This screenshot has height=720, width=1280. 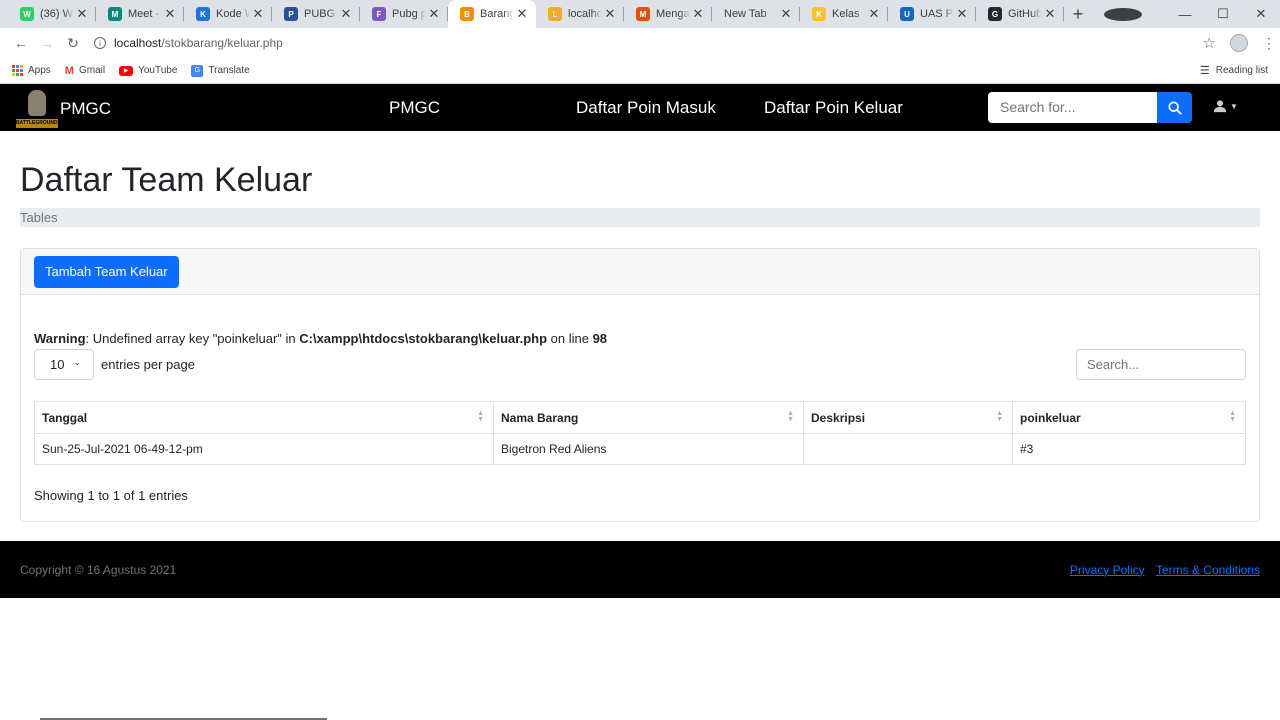 I want to click on minimize-button: —, so click(x=1185, y=14).